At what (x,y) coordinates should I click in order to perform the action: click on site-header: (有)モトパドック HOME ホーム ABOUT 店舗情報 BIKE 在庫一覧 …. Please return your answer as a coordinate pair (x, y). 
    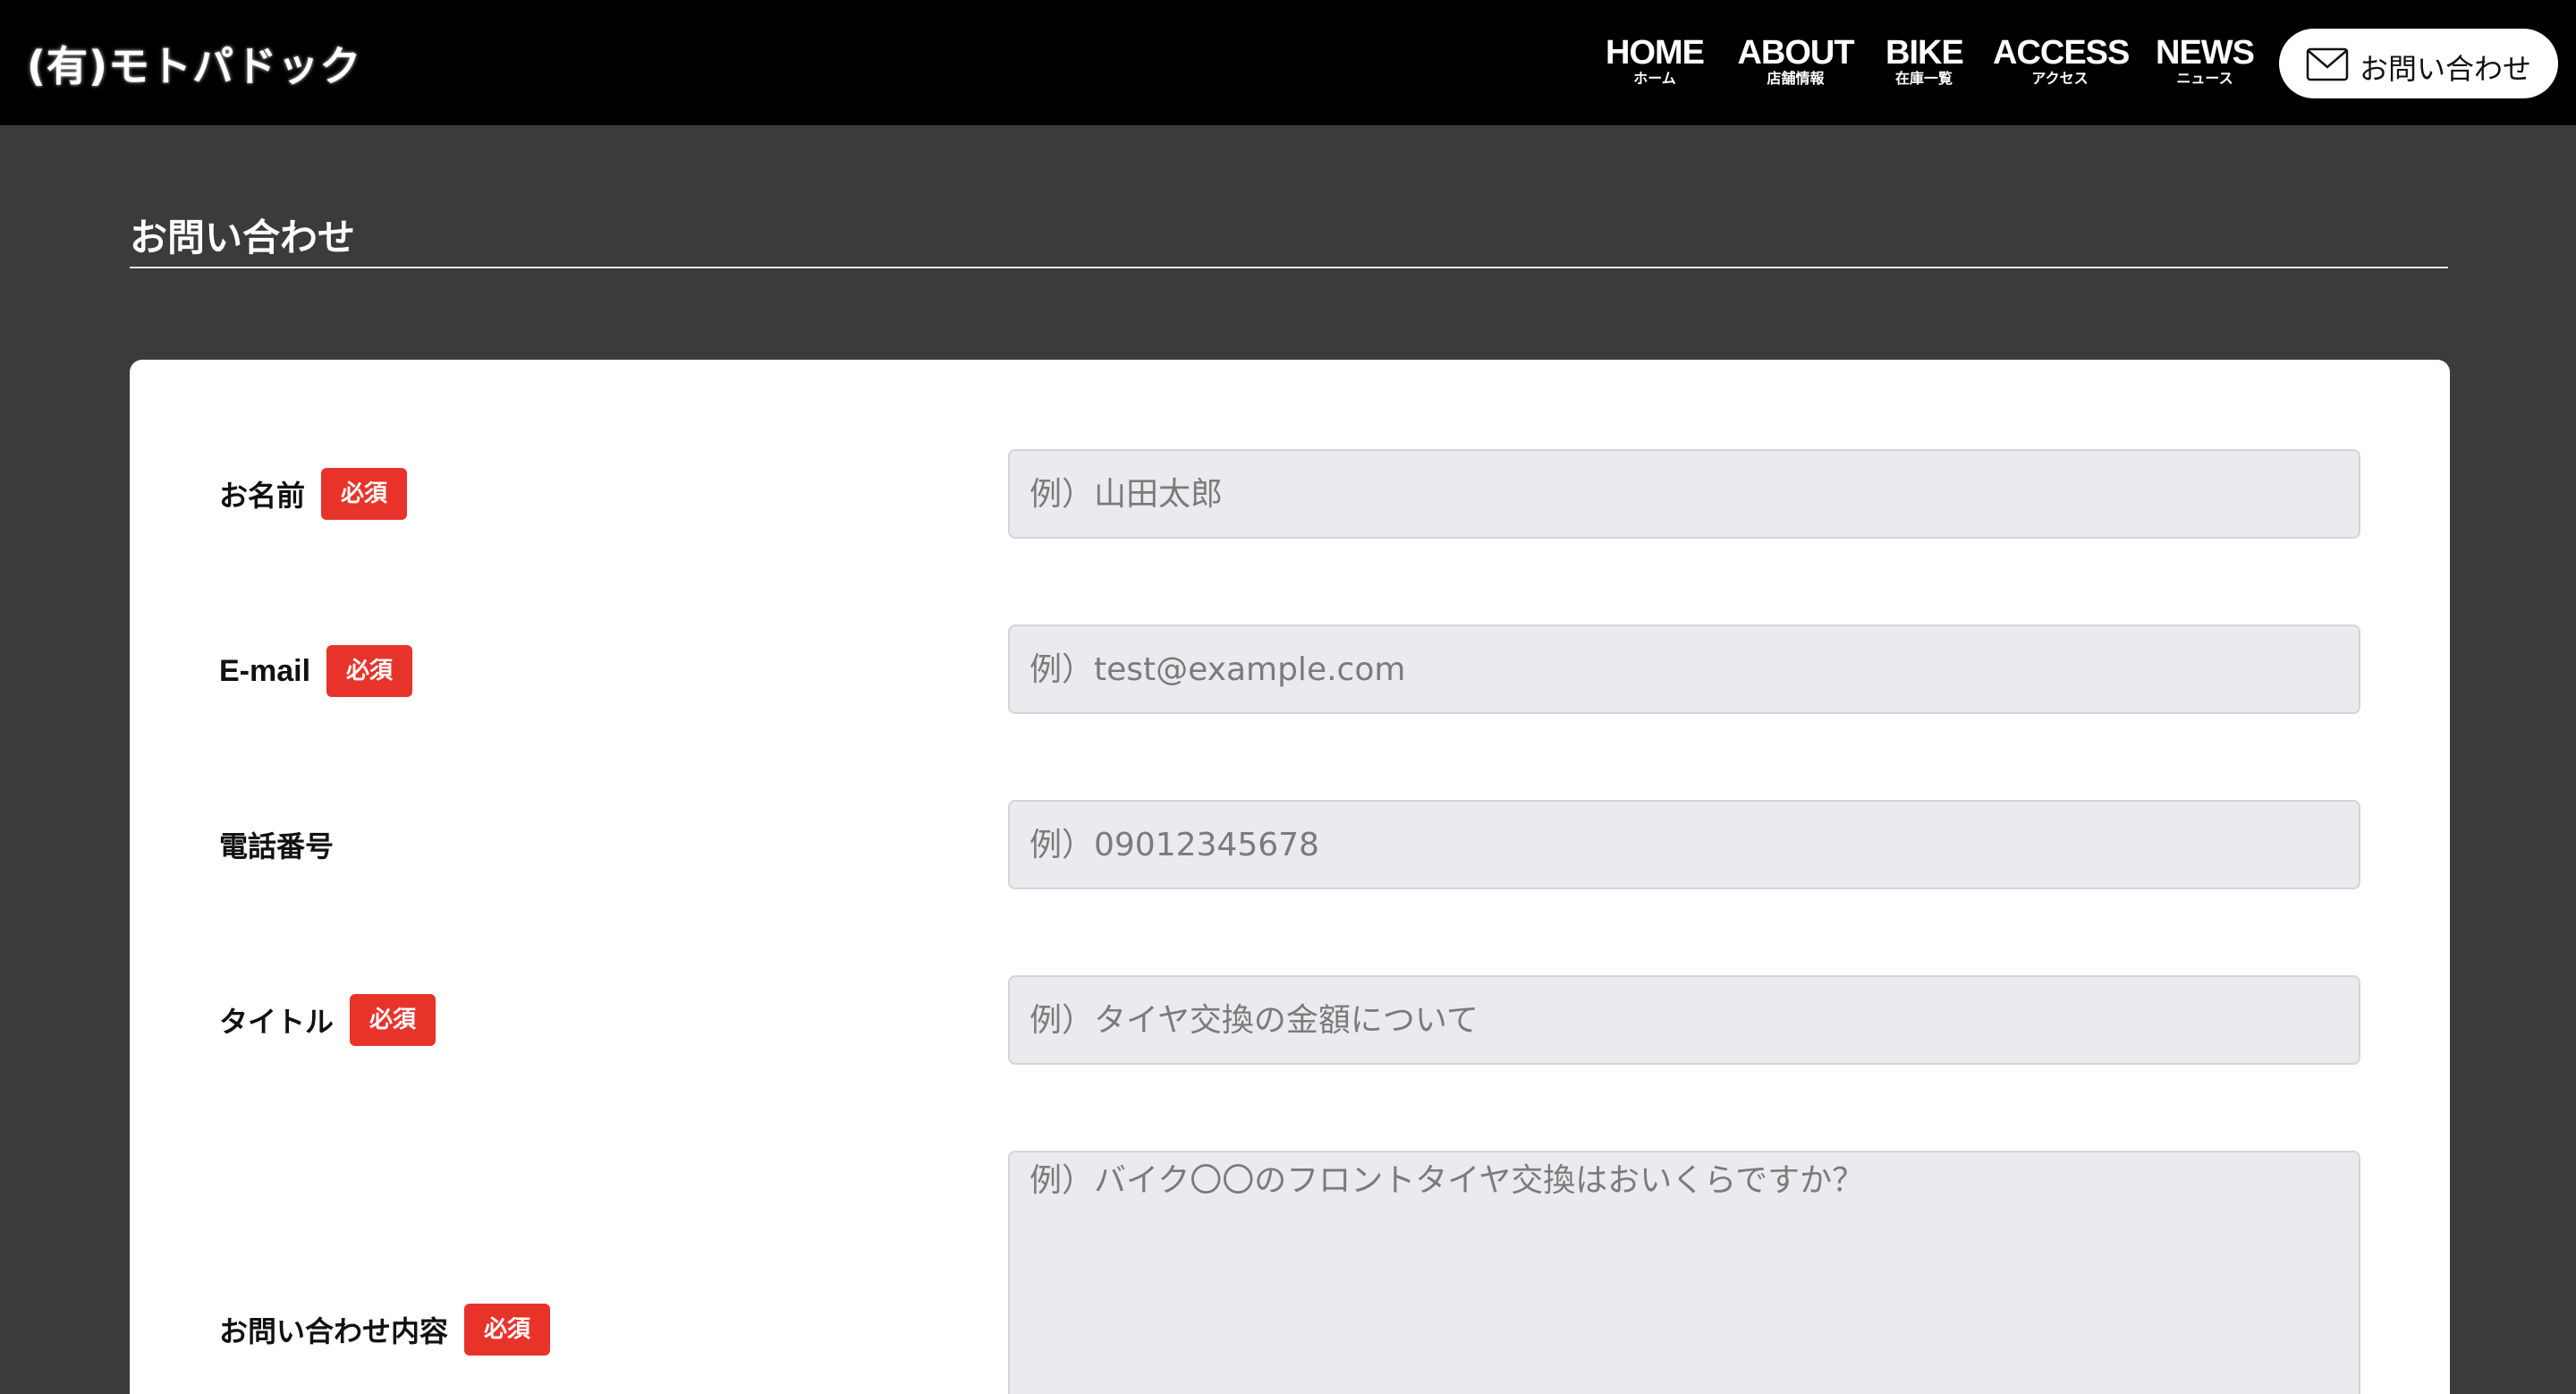
    Looking at the image, I should click on (1288, 63).